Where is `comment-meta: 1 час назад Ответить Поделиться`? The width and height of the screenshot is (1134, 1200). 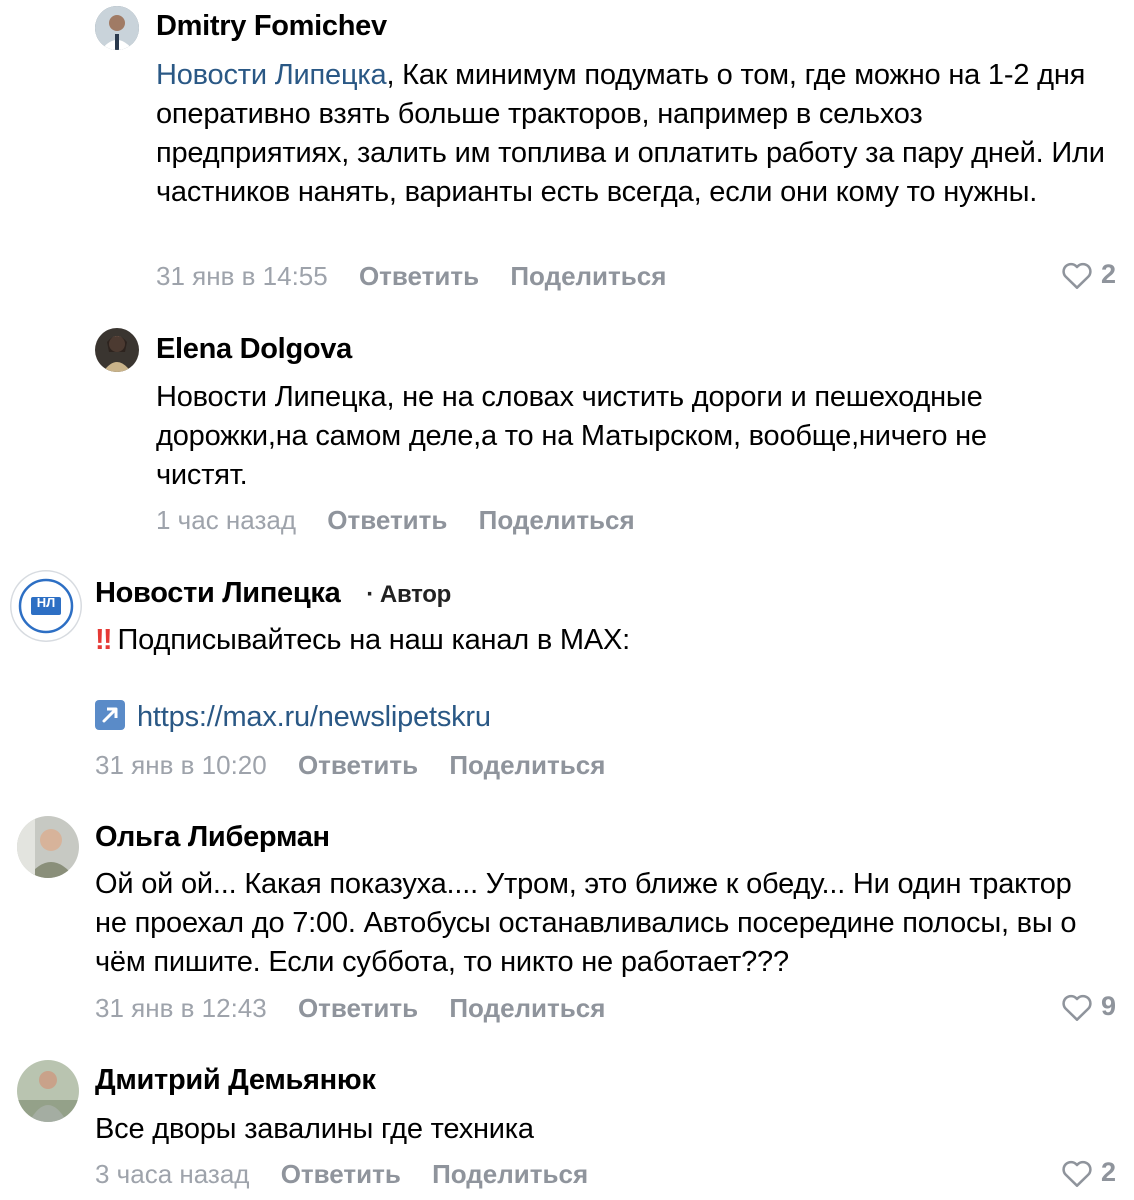
comment-meta: 1 час назад Ответить Поделиться is located at coordinates (395, 520).